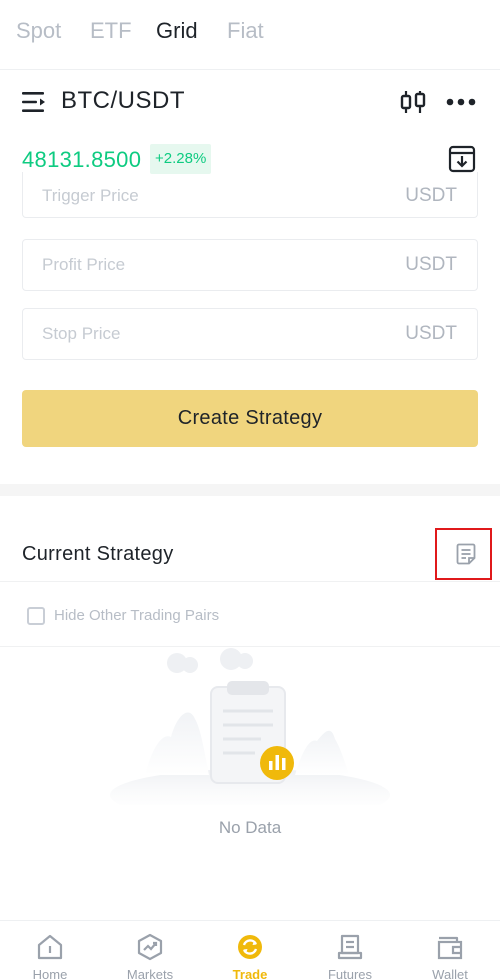 The width and height of the screenshot is (500, 980). I want to click on create-strategy-button: Create Strategy, so click(250, 418).